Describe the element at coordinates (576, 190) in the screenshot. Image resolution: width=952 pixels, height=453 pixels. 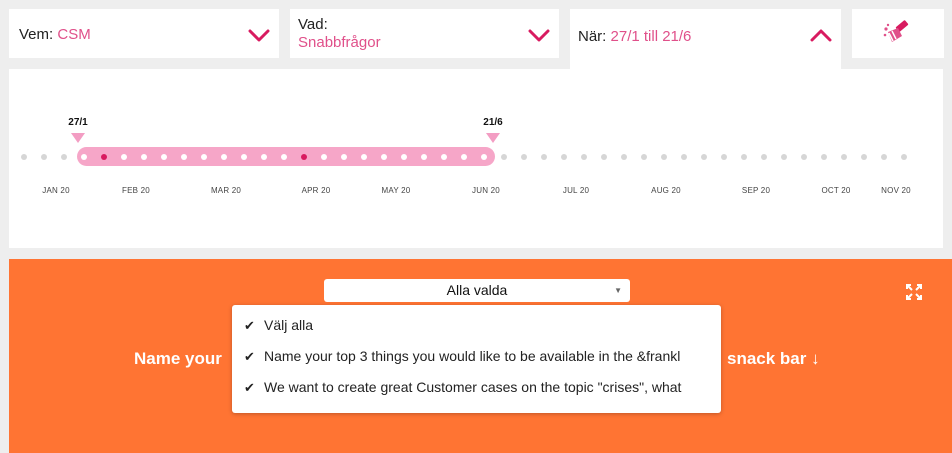
I see `month-label: JUL 20` at that location.